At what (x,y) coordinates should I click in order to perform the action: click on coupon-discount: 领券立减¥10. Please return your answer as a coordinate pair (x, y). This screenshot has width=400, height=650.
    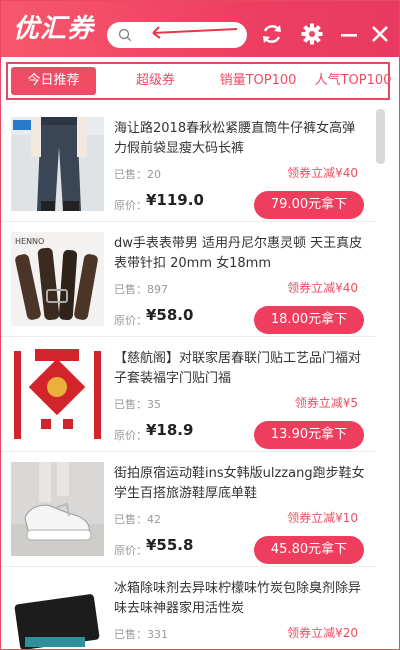
    Looking at the image, I should click on (322, 518).